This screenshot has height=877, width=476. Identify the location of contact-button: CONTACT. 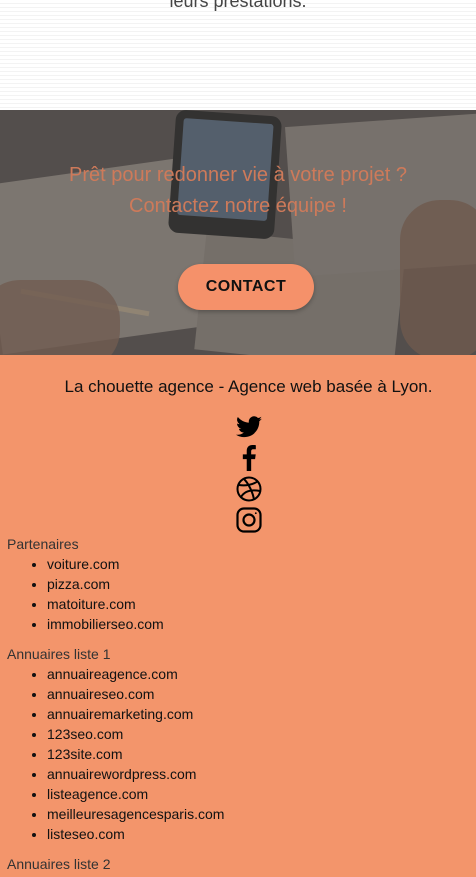
(246, 287).